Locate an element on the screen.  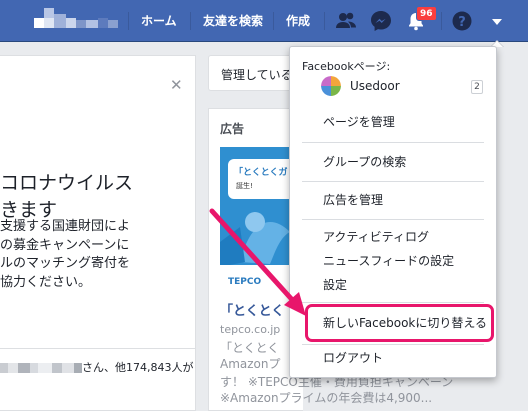
help-icon: ? is located at coordinates (462, 21).